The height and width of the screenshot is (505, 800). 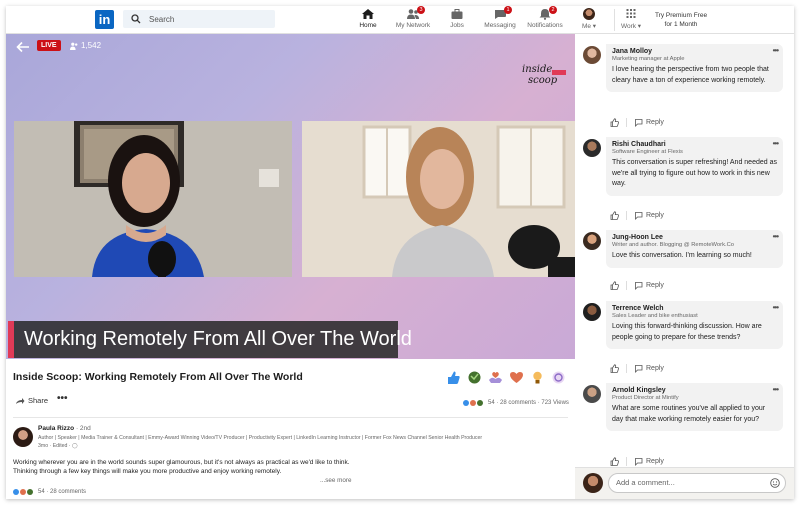 What do you see at coordinates (559, 72) in the screenshot?
I see `logo-accent-bar` at bounding box center [559, 72].